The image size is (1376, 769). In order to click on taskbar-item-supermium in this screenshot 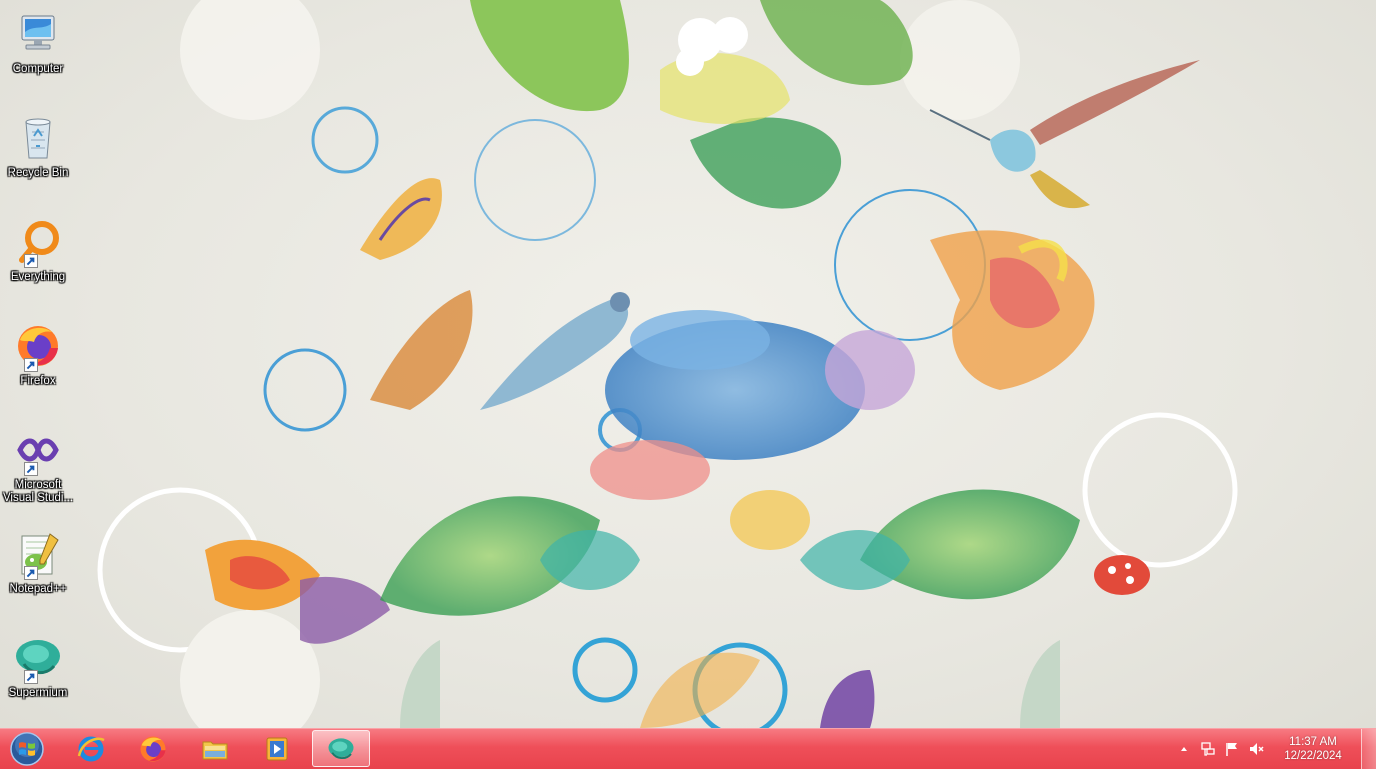, I will do `click(341, 748)`.